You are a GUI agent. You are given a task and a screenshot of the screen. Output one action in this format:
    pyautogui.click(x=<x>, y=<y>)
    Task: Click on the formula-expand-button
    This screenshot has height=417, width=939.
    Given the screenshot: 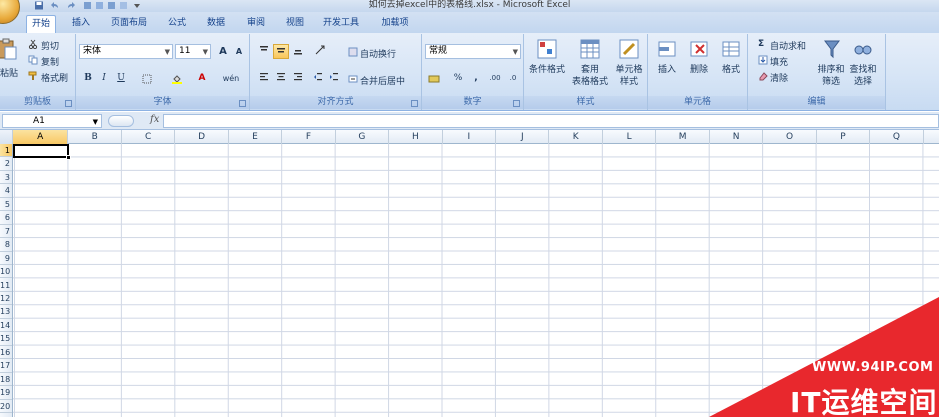 What is the action you would take?
    pyautogui.click(x=121, y=121)
    